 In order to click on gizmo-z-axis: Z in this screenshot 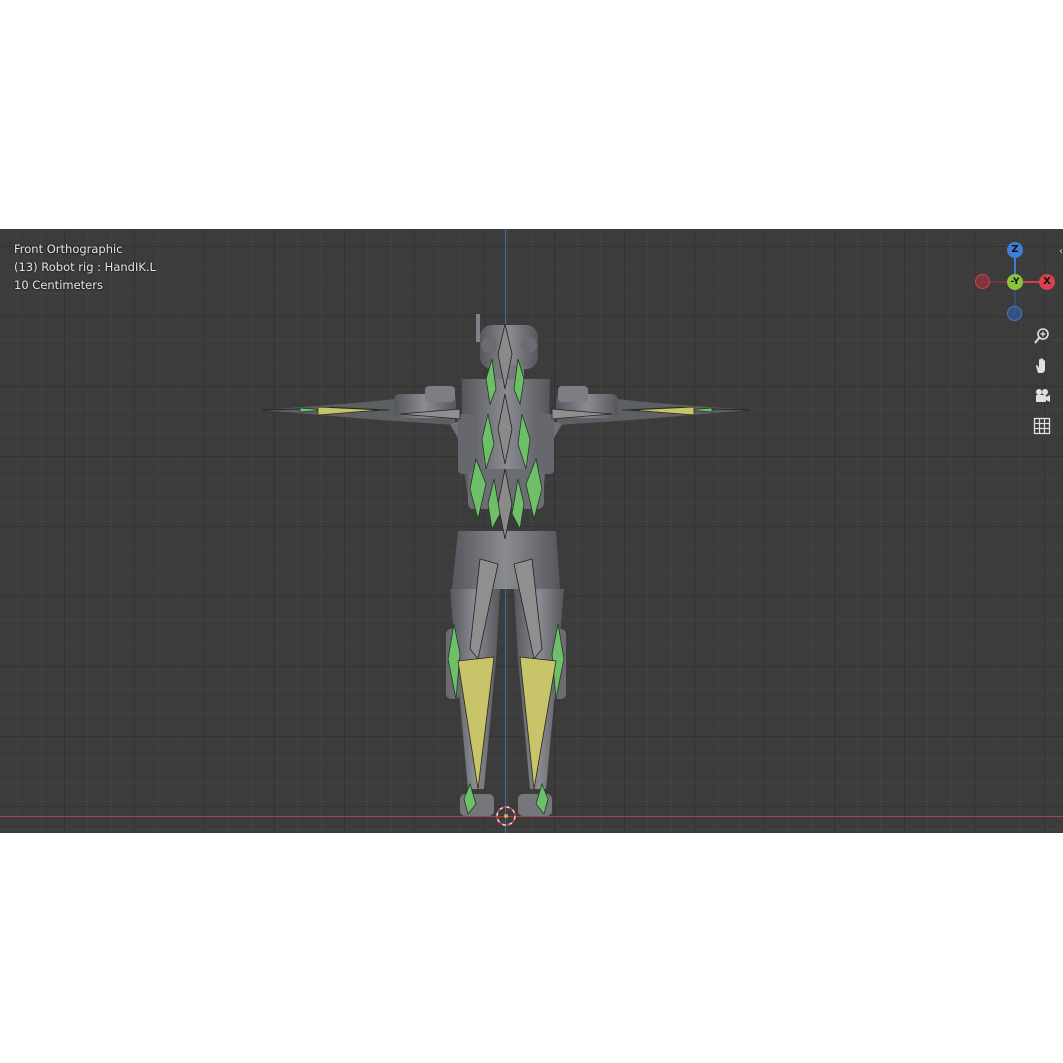, I will do `click(1015, 250)`.